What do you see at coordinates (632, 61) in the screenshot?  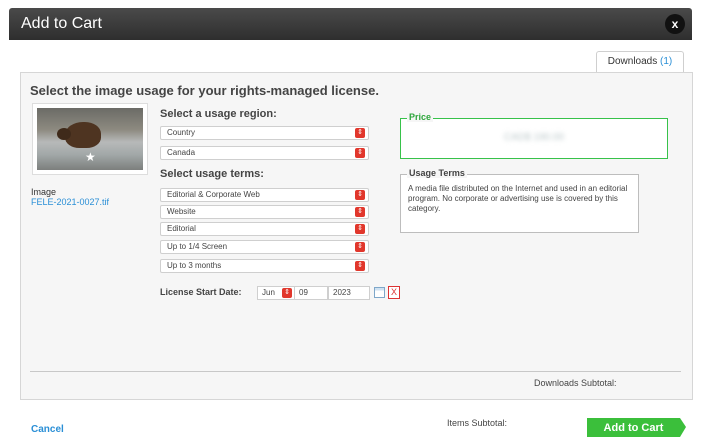 I see `tab-downloads-label: Downloads` at bounding box center [632, 61].